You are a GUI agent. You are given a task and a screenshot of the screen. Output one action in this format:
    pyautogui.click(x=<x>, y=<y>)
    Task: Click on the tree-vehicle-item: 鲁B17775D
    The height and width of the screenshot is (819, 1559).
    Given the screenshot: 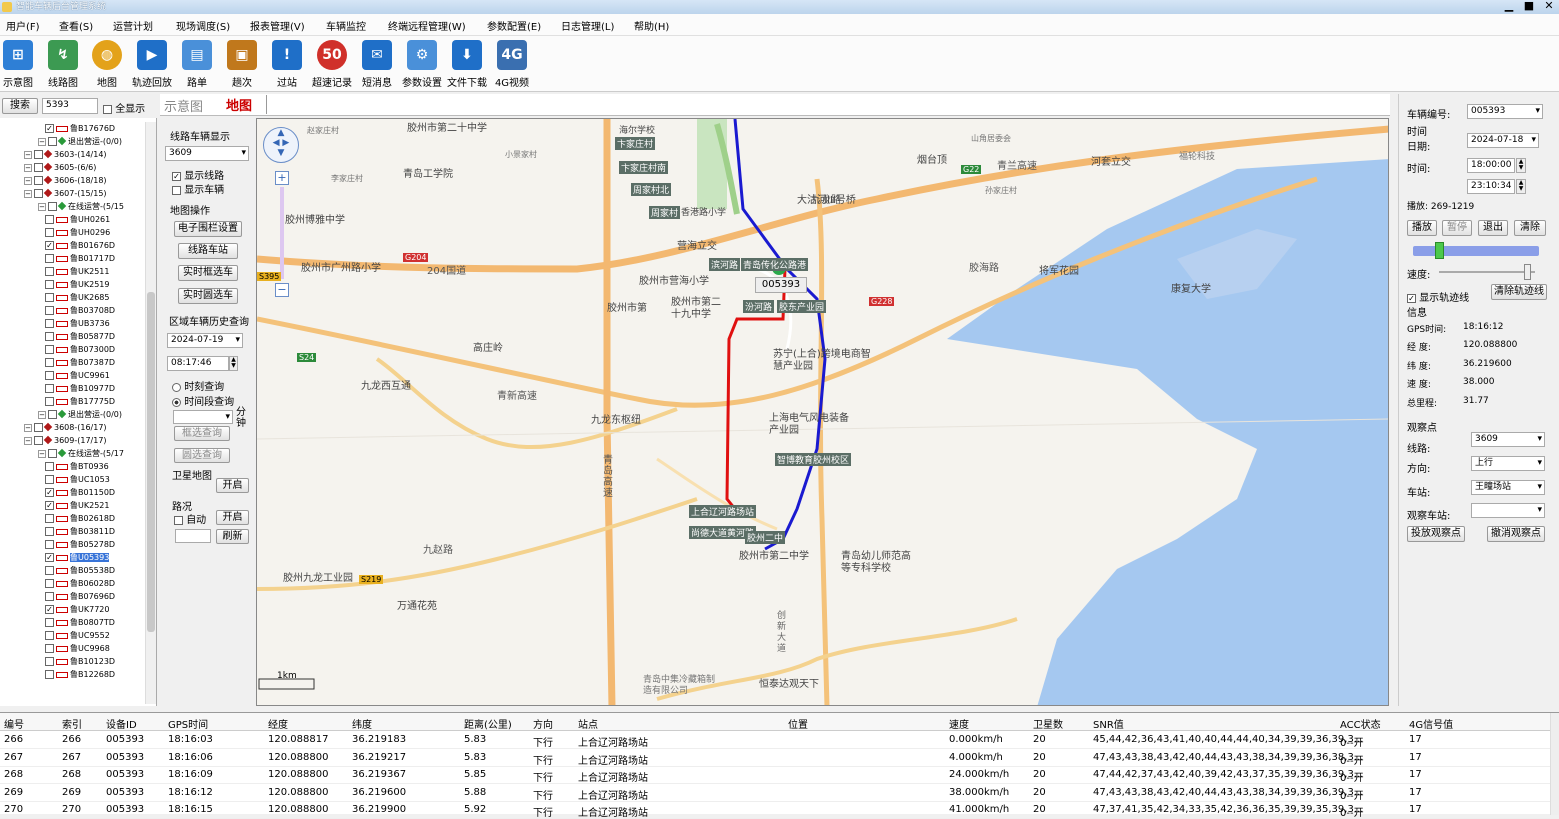 What is the action you would take?
    pyautogui.click(x=80, y=401)
    